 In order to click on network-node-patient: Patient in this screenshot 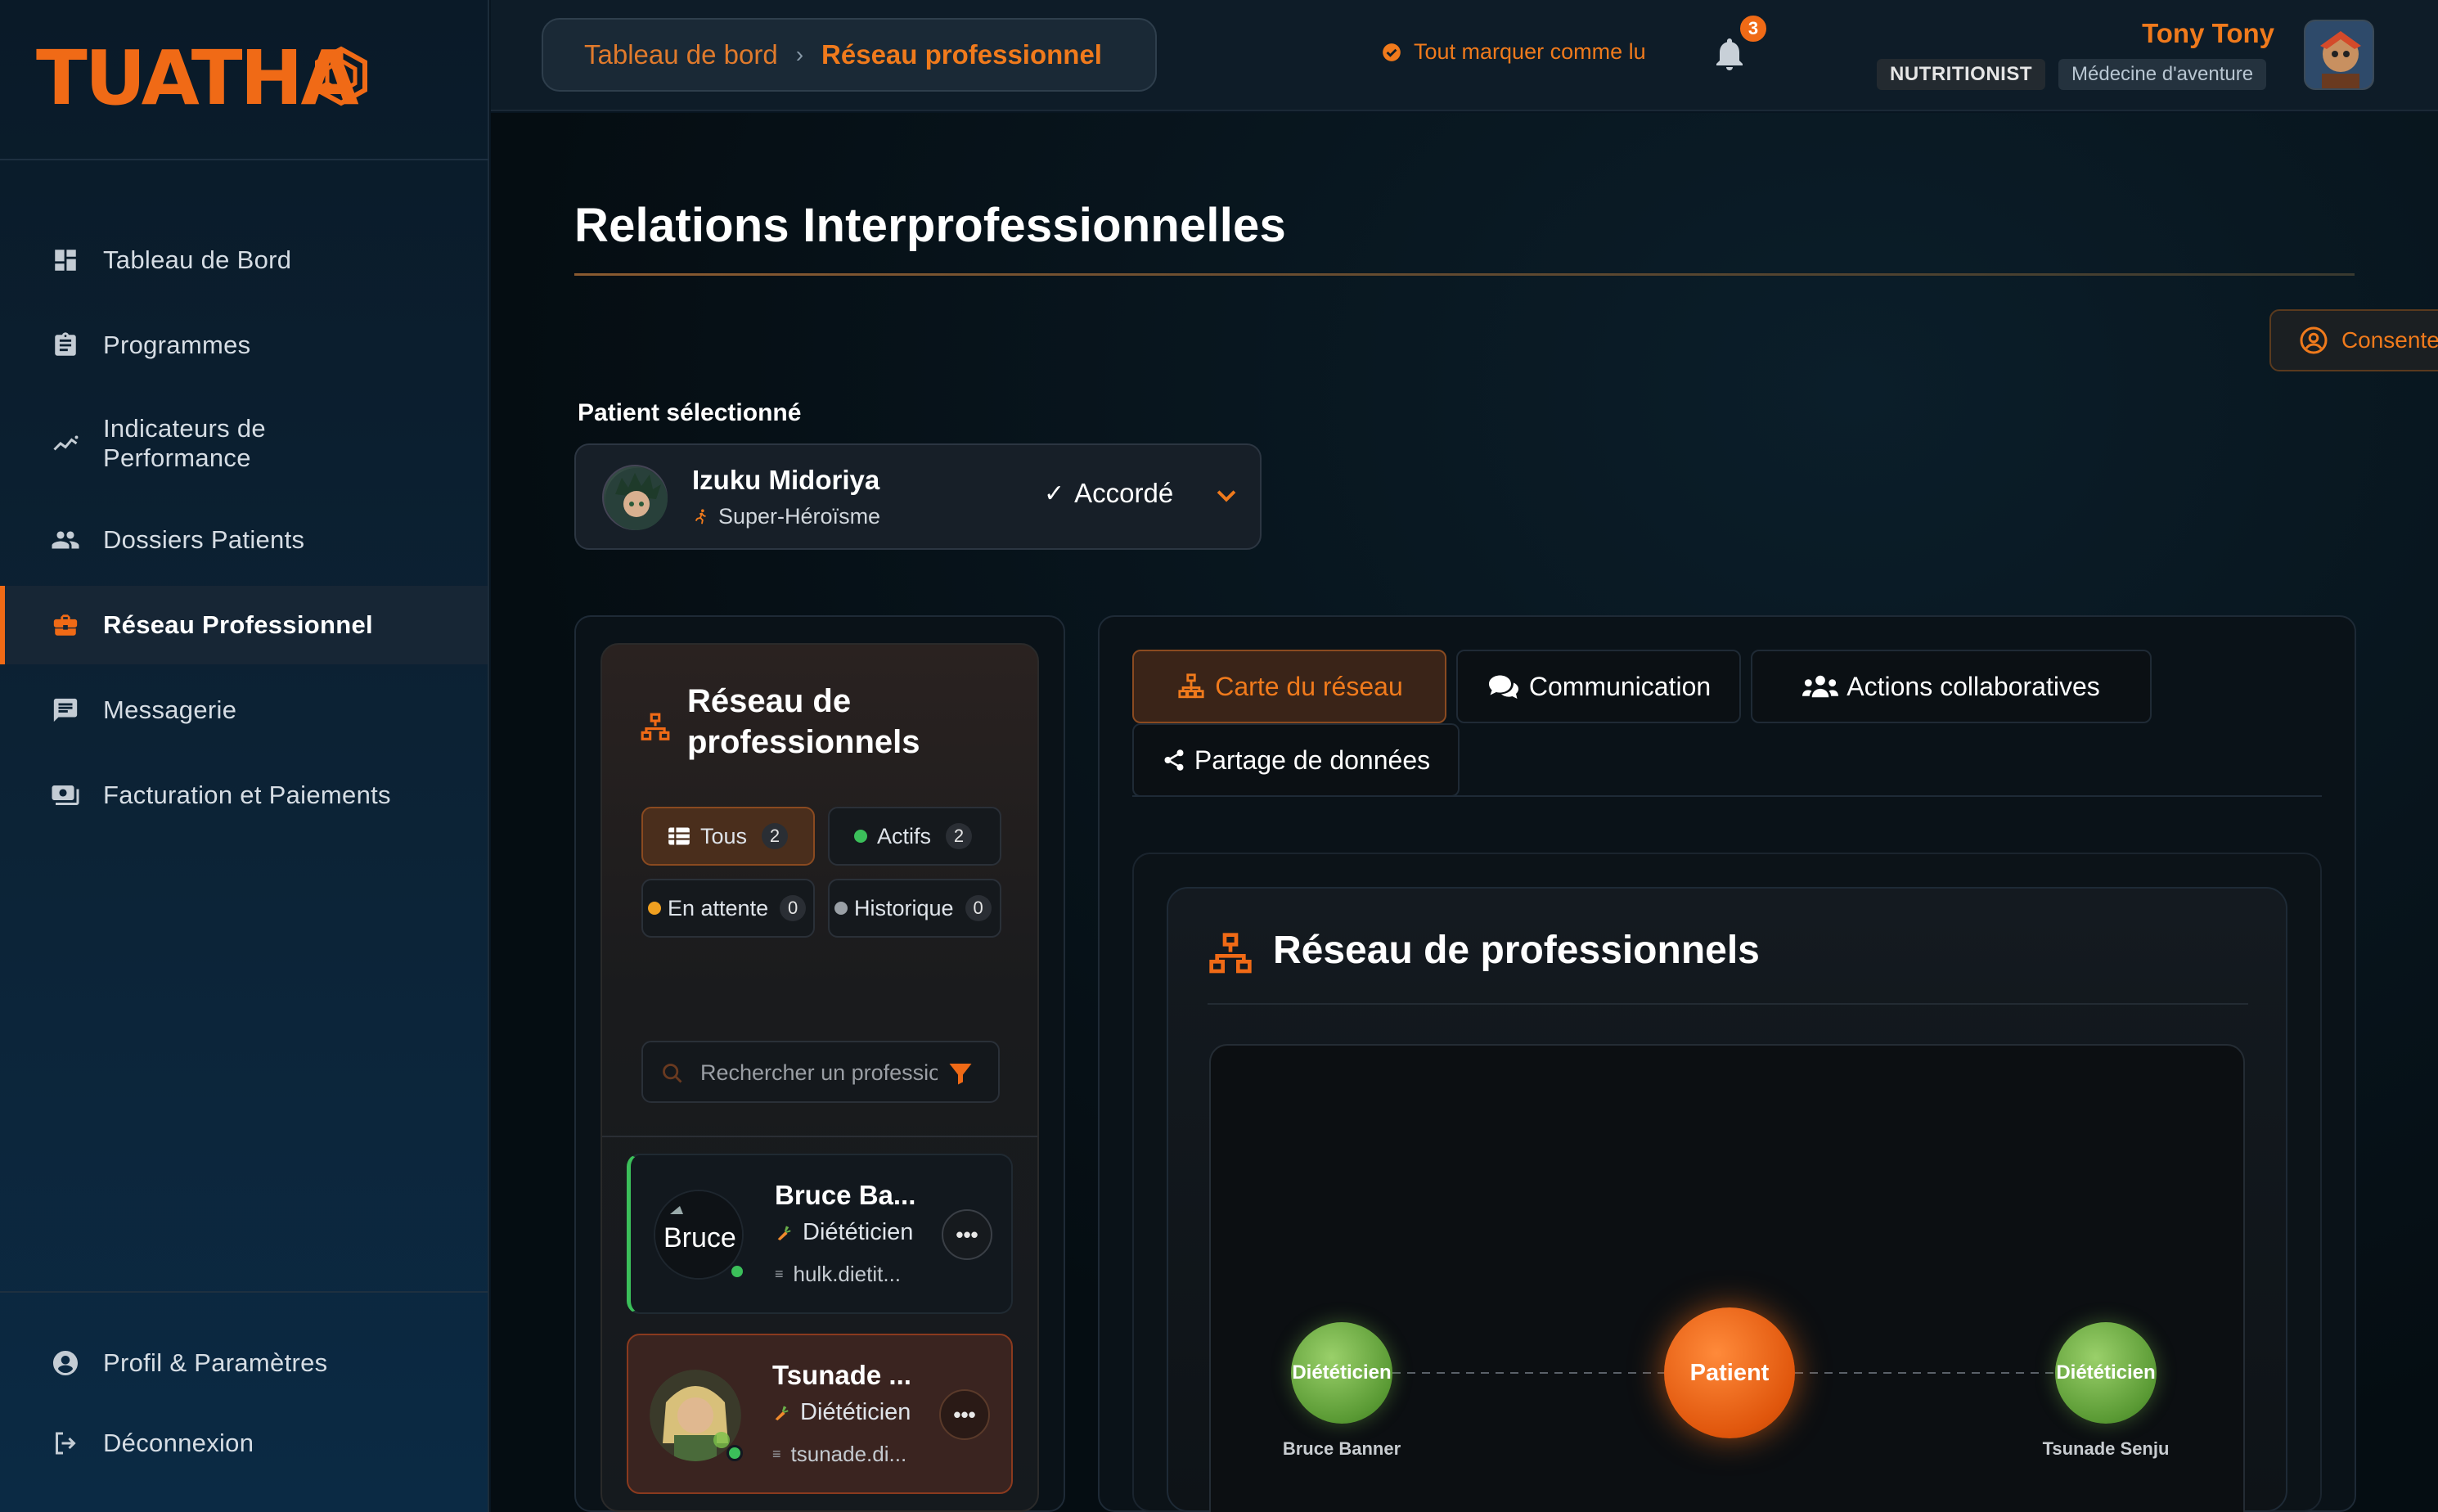, I will do `click(1730, 1373)`.